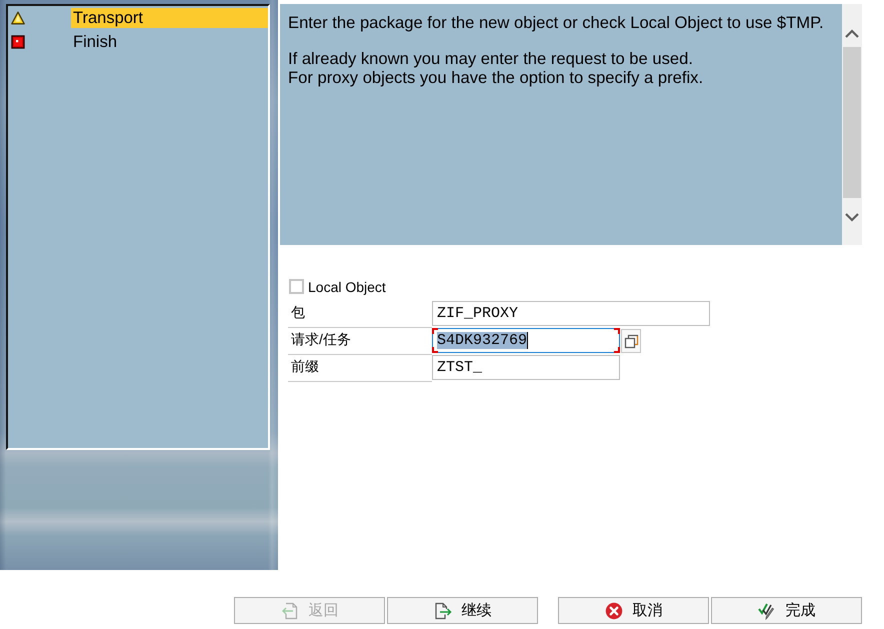  Describe the element at coordinates (169, 18) in the screenshot. I see `step-item: Transport` at that location.